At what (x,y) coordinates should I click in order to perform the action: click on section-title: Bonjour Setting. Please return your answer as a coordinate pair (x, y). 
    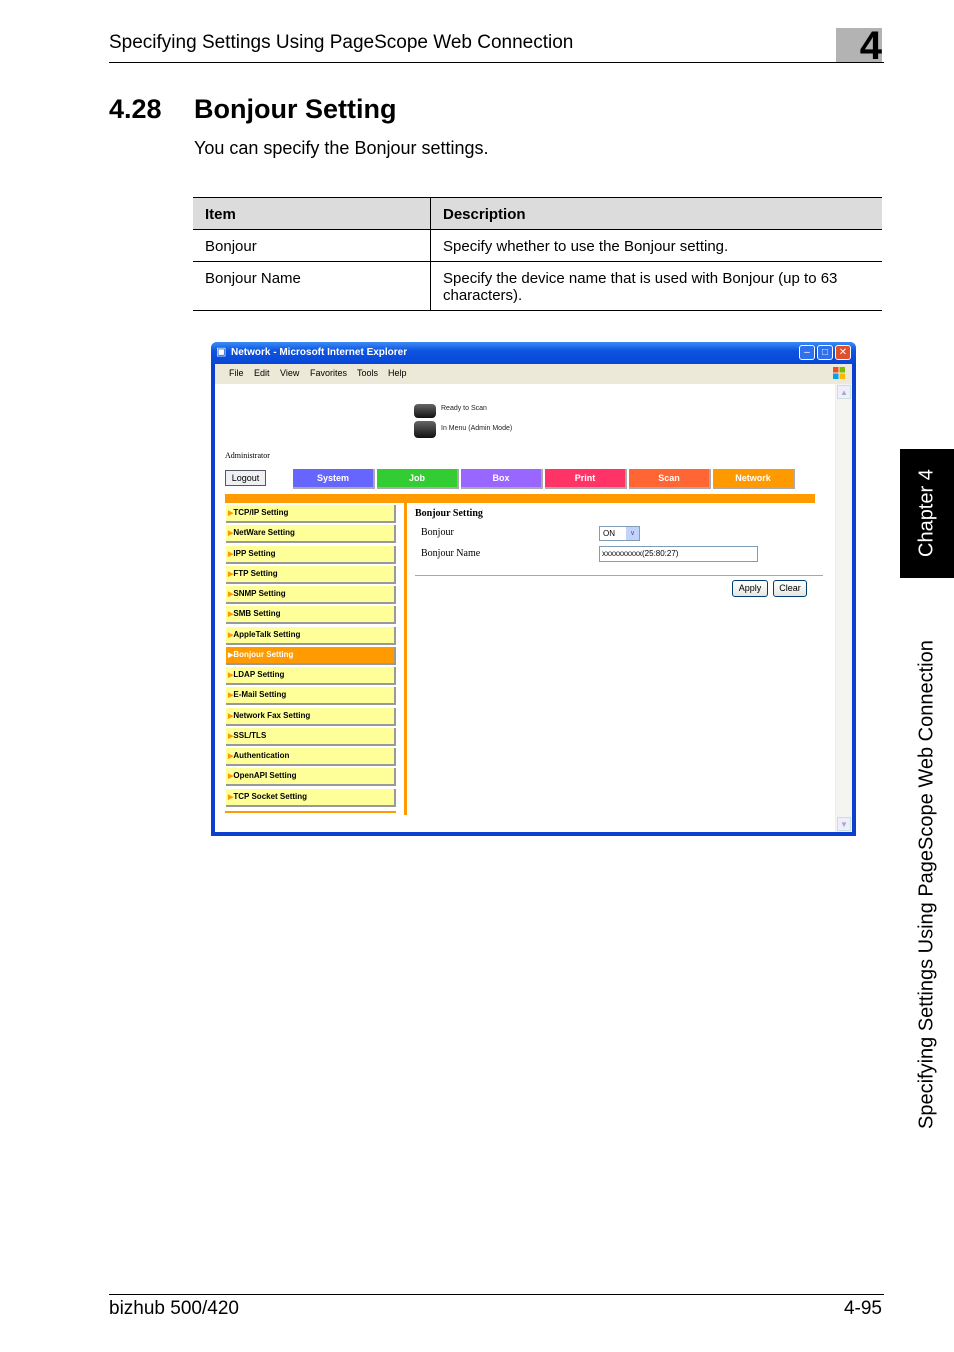
    Looking at the image, I should click on (295, 109).